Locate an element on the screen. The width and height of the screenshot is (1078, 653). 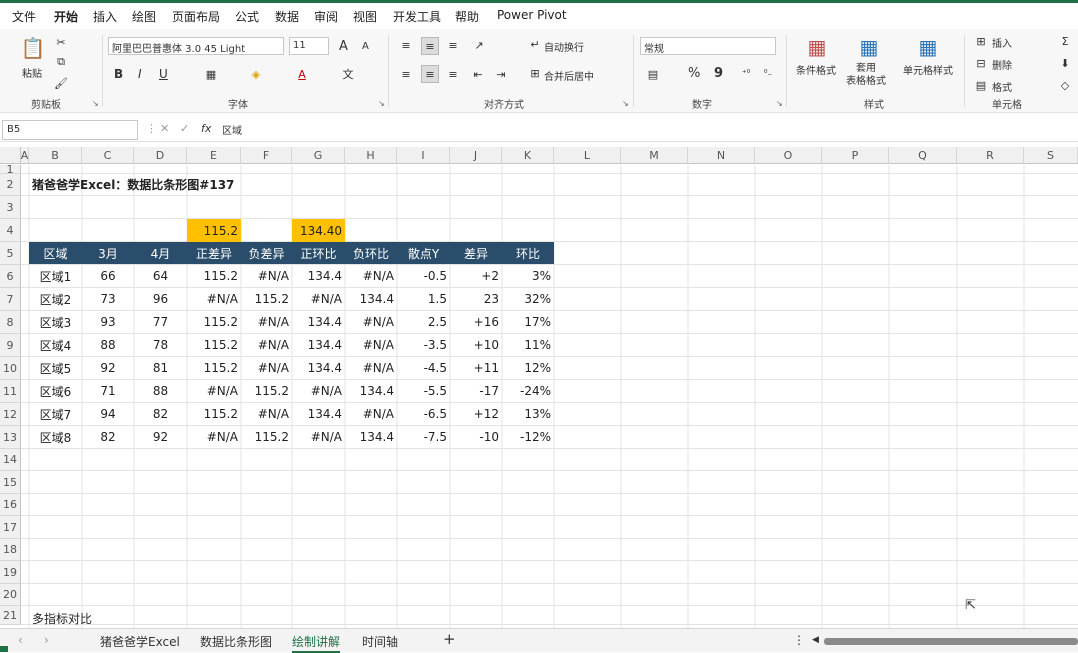
table-cell: 71 is located at coordinates (108, 391).